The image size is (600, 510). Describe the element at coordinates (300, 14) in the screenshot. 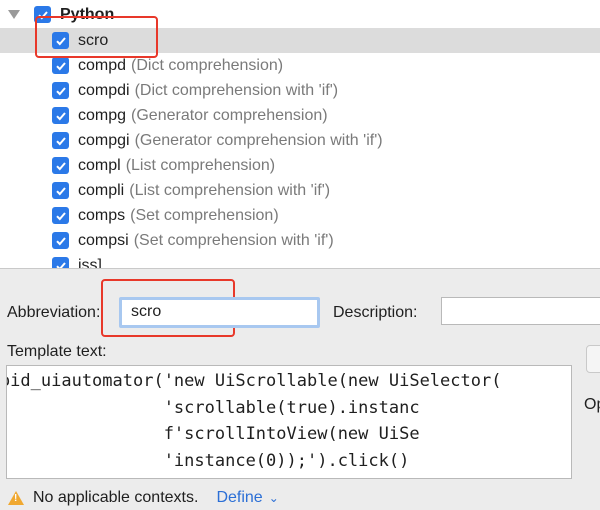

I see `tree-group-python: Python` at that location.